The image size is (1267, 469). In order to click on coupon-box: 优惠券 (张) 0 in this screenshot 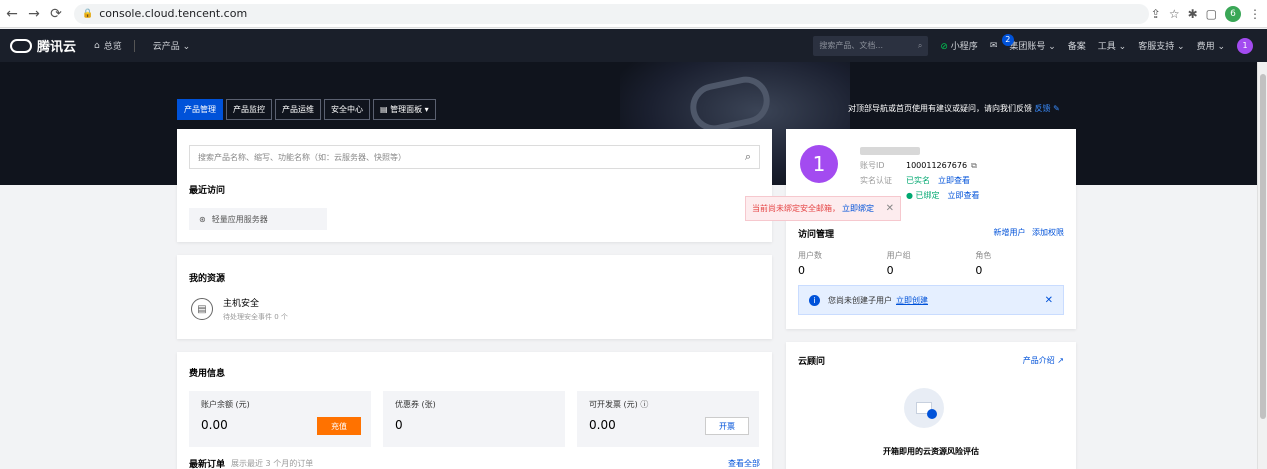, I will do `click(474, 419)`.